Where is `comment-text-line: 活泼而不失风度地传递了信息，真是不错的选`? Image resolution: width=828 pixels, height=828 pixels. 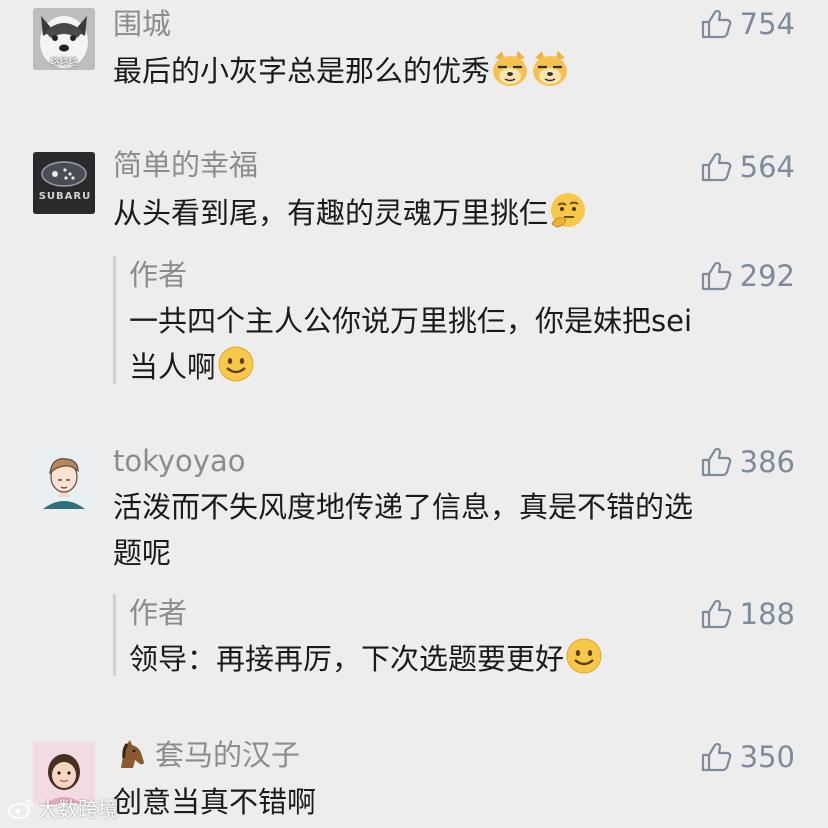 comment-text-line: 活泼而不失风度地传递了信息，真是不错的选 is located at coordinates (403, 507).